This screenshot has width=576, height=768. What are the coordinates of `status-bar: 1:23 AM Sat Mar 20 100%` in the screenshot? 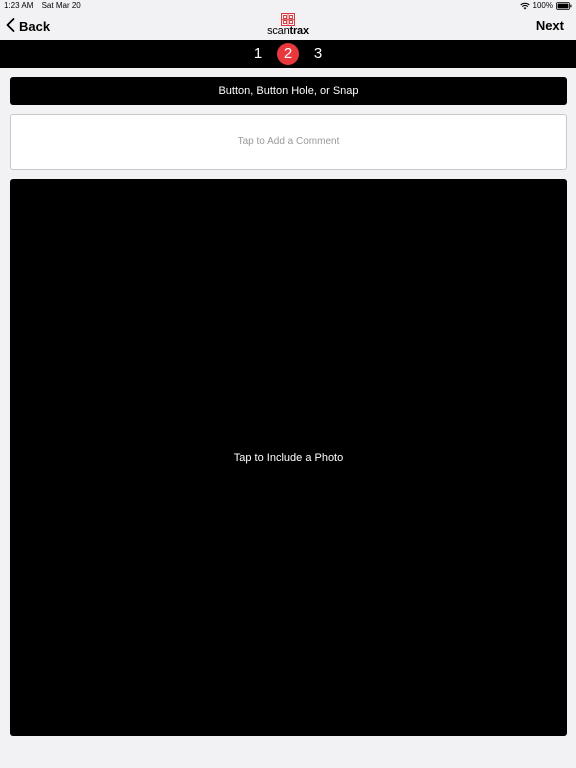 It's located at (288, 6).